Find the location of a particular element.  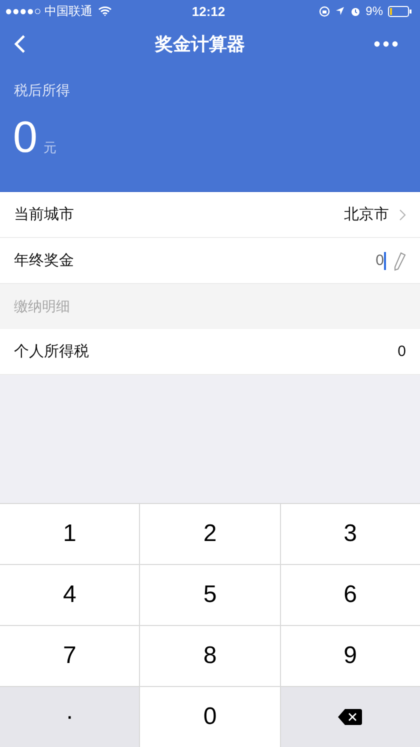

key-button: 1 is located at coordinates (70, 534).